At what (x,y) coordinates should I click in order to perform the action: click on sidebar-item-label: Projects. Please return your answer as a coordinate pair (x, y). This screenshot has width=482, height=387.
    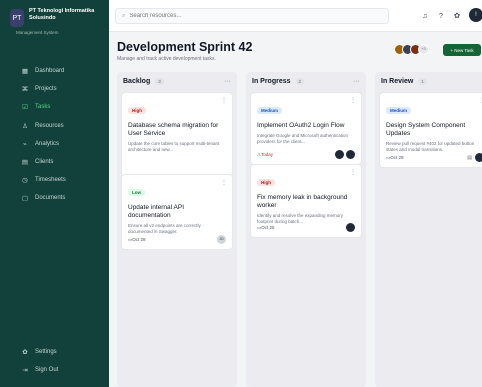
    Looking at the image, I should click on (46, 89).